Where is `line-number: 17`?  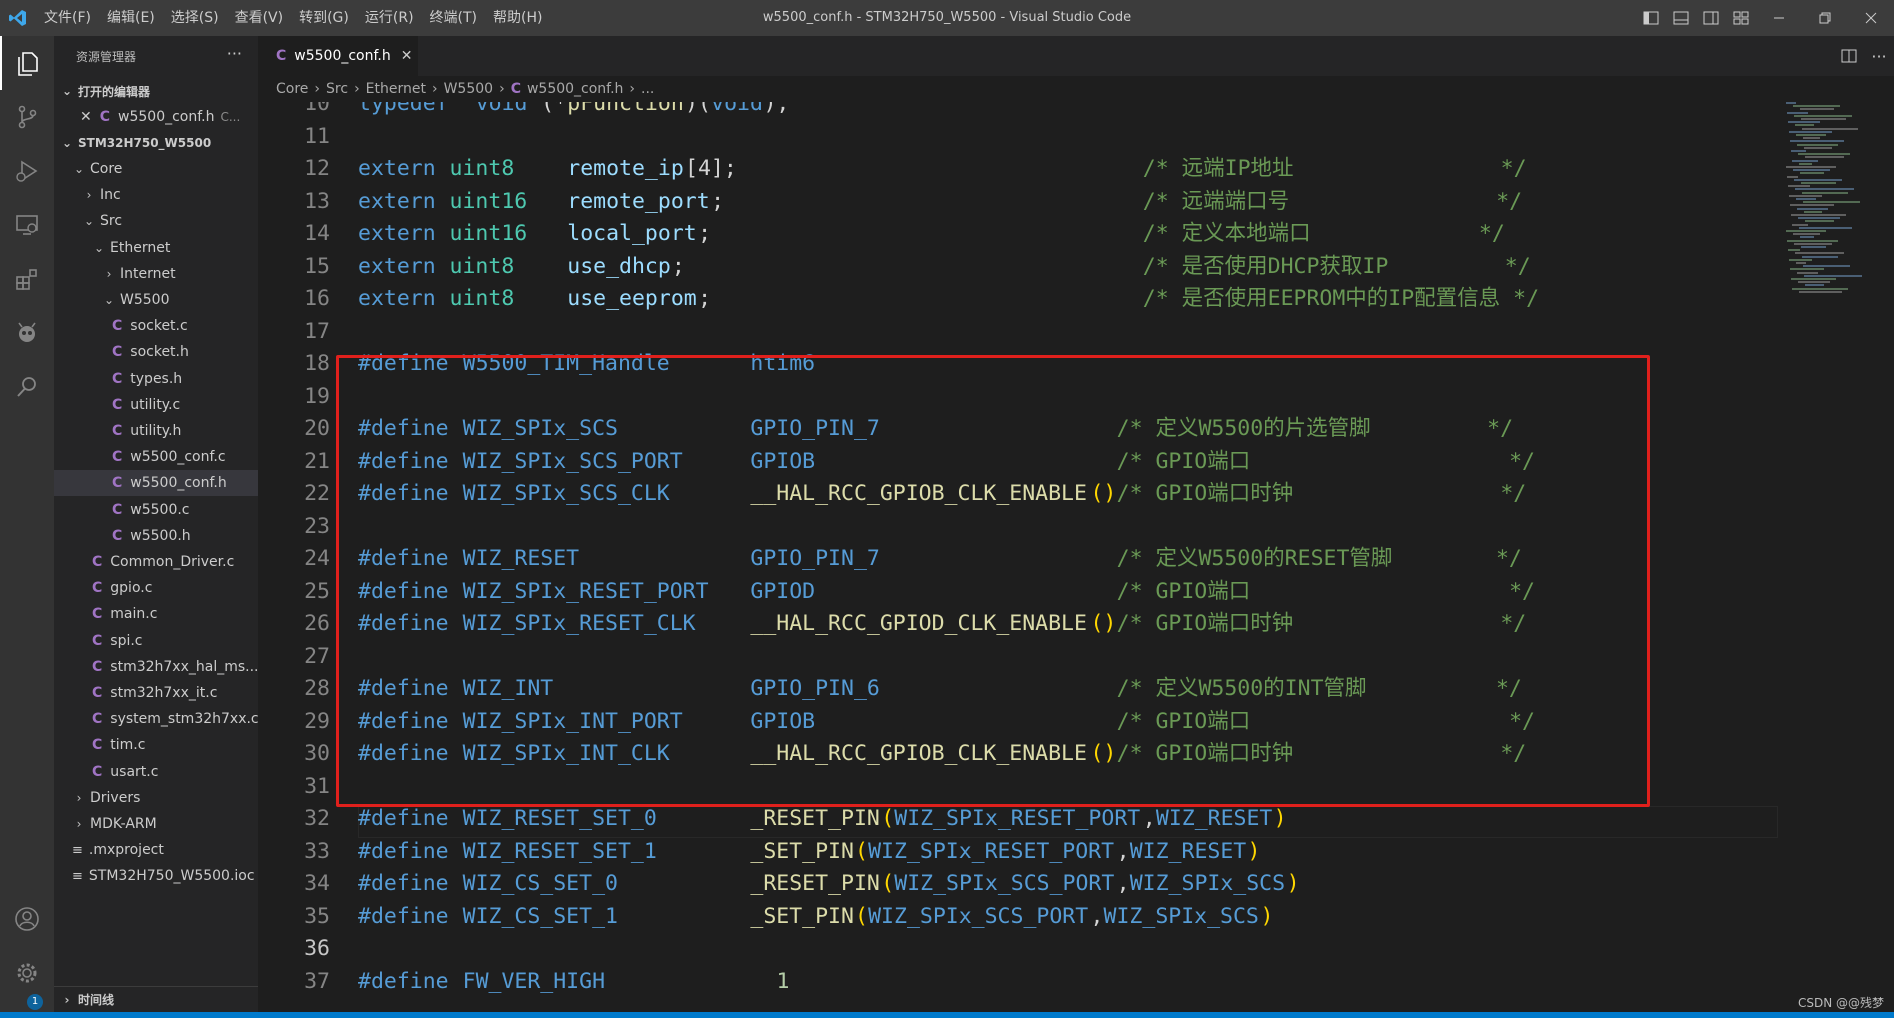 line-number: 17 is located at coordinates (317, 331).